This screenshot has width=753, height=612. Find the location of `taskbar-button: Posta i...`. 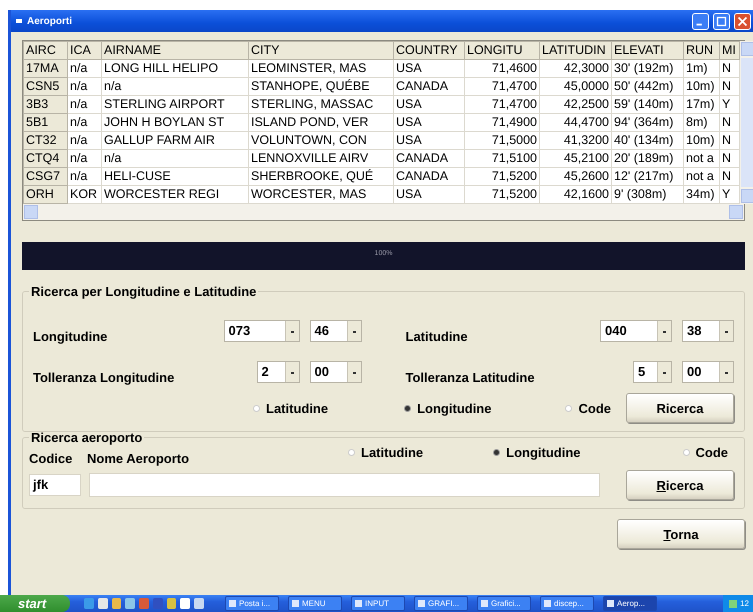

taskbar-button: Posta i... is located at coordinates (252, 603).